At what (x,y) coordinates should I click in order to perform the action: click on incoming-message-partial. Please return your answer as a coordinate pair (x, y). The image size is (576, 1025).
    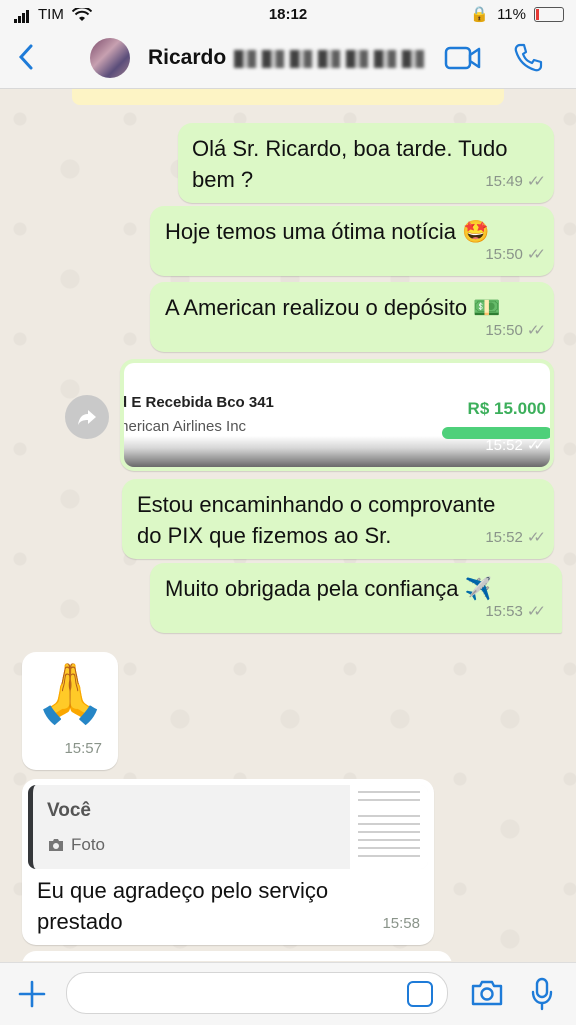
    Looking at the image, I should click on (237, 956).